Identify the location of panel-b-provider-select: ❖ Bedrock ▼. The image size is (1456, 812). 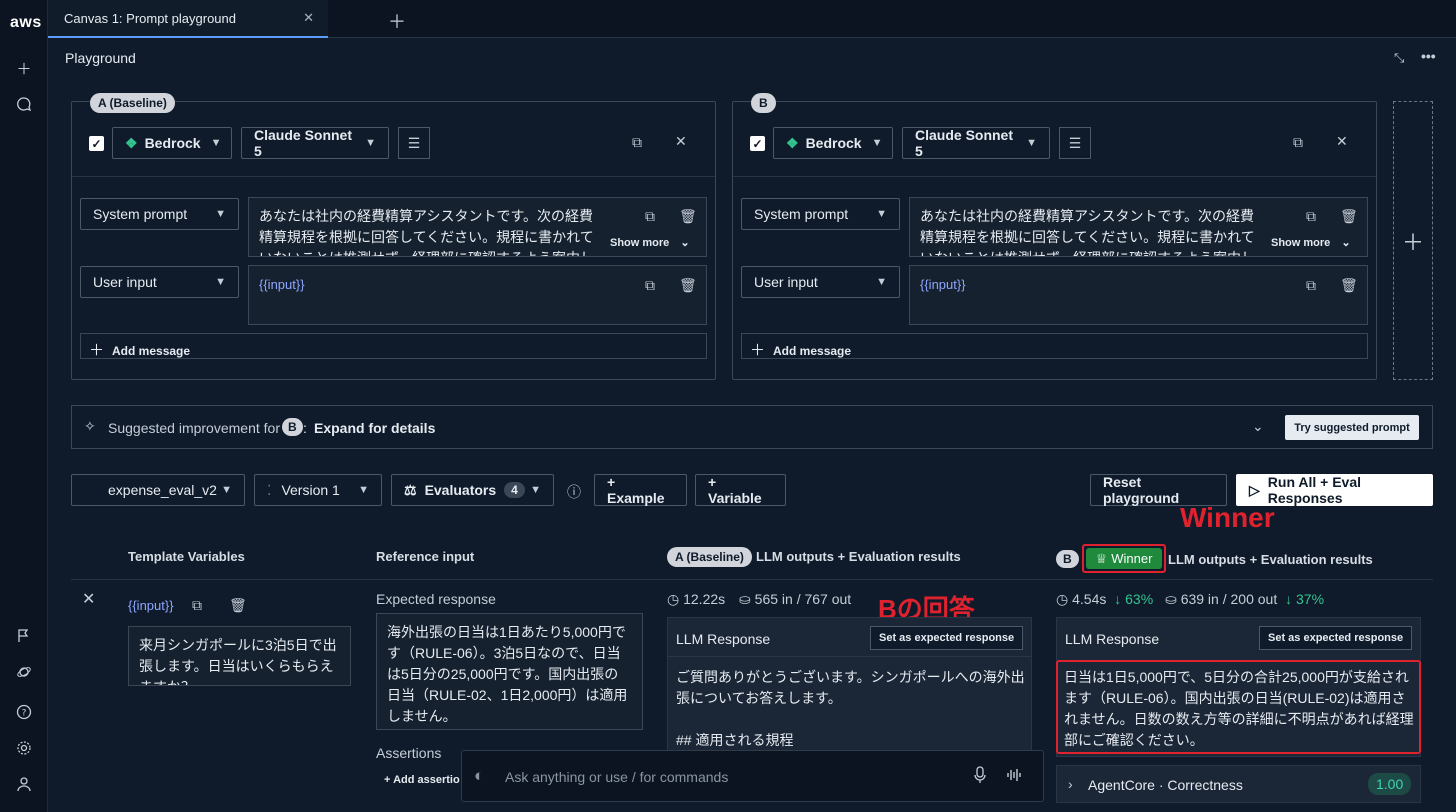
(833, 143).